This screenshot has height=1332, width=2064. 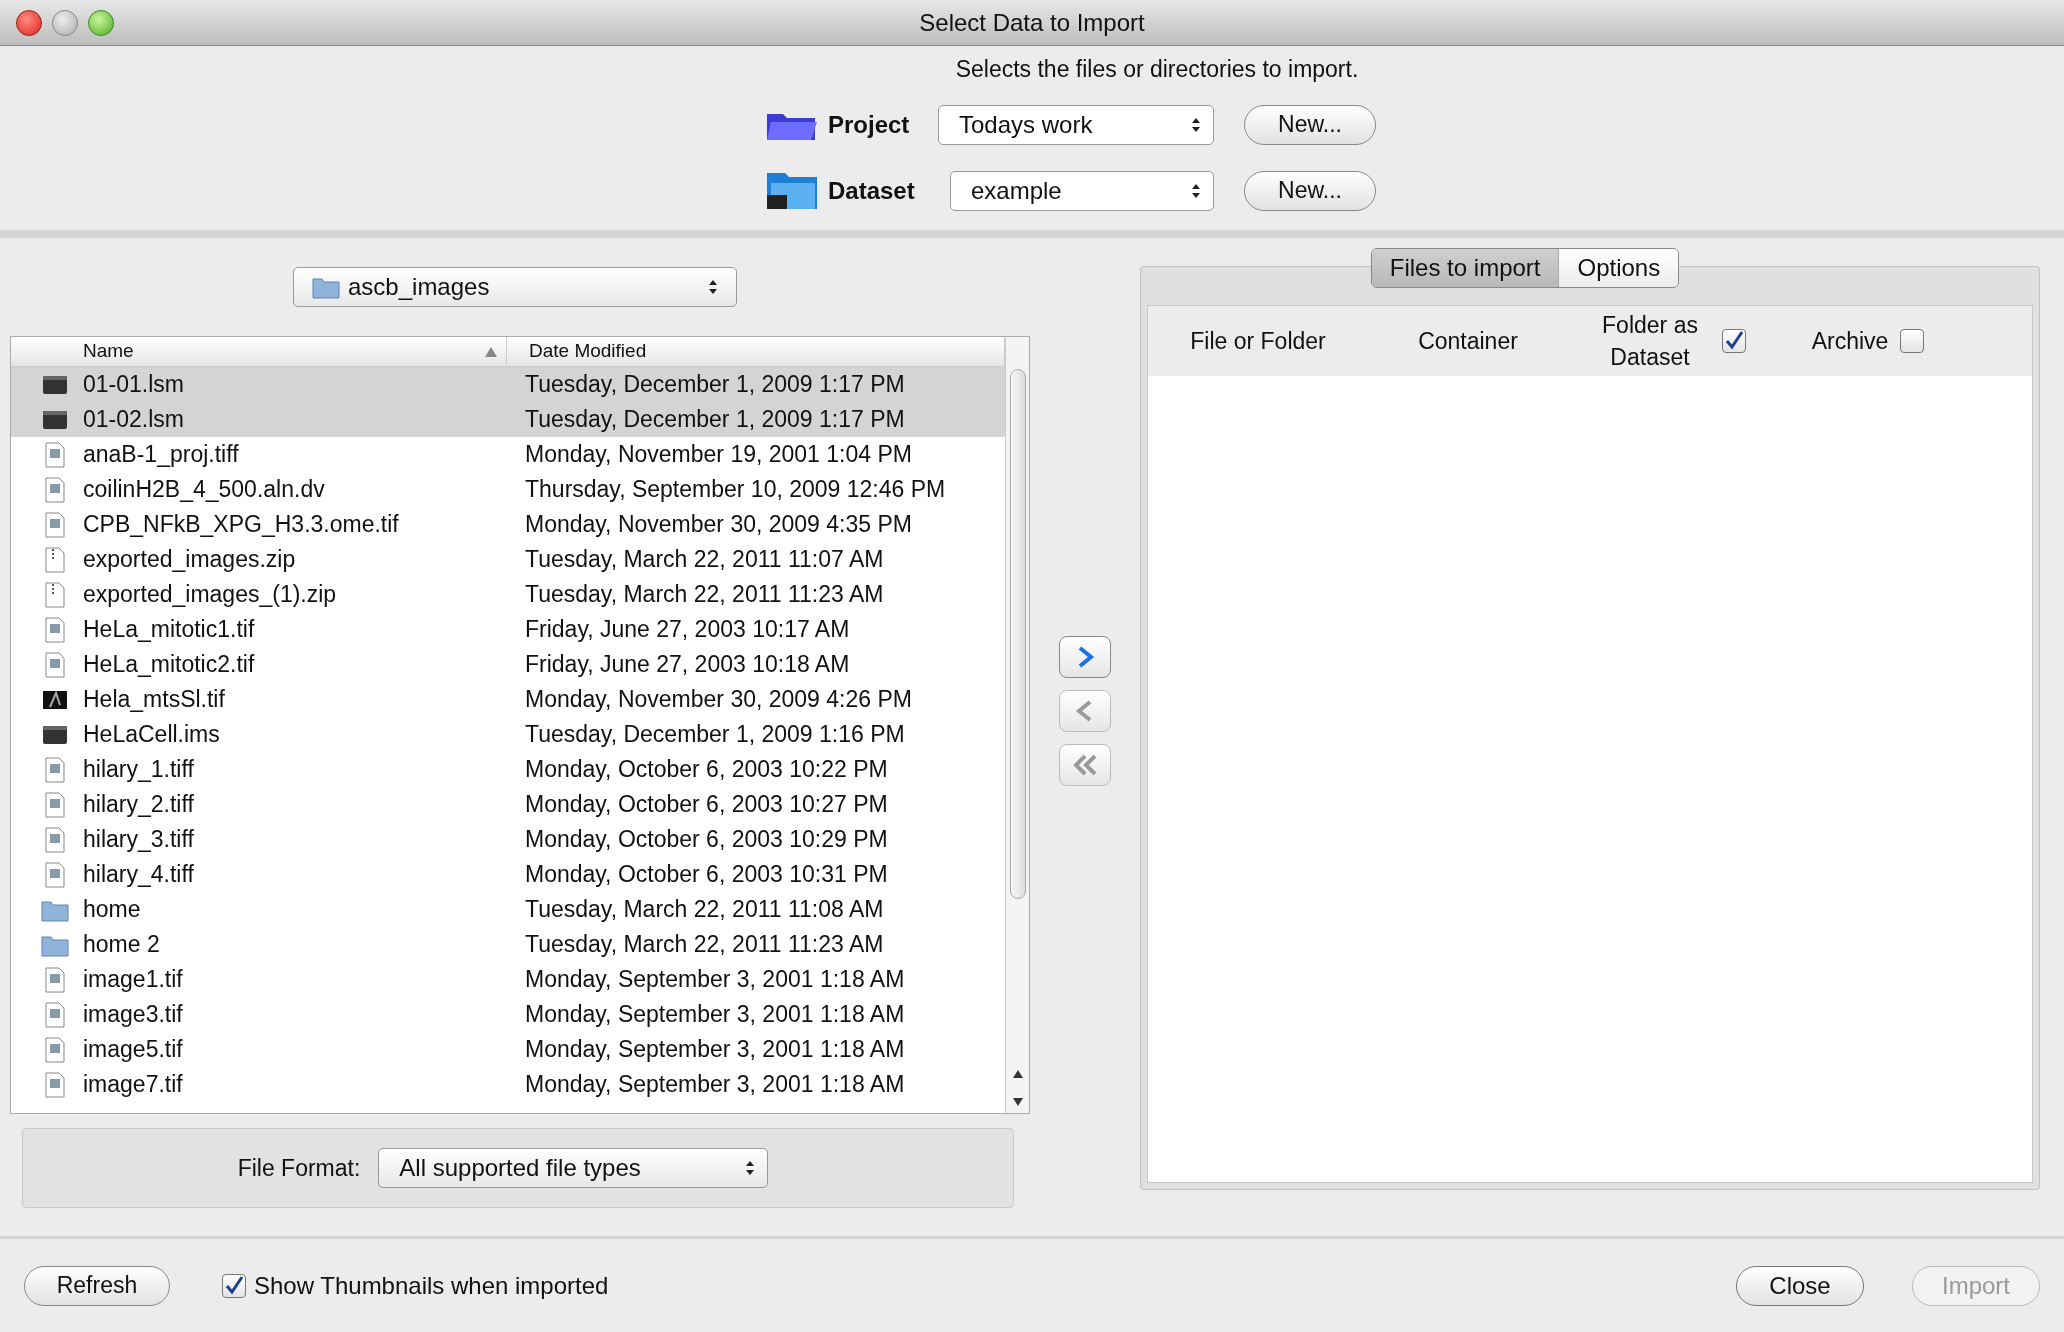 What do you see at coordinates (133, 1050) in the screenshot?
I see `file-name: image5.tif` at bounding box center [133, 1050].